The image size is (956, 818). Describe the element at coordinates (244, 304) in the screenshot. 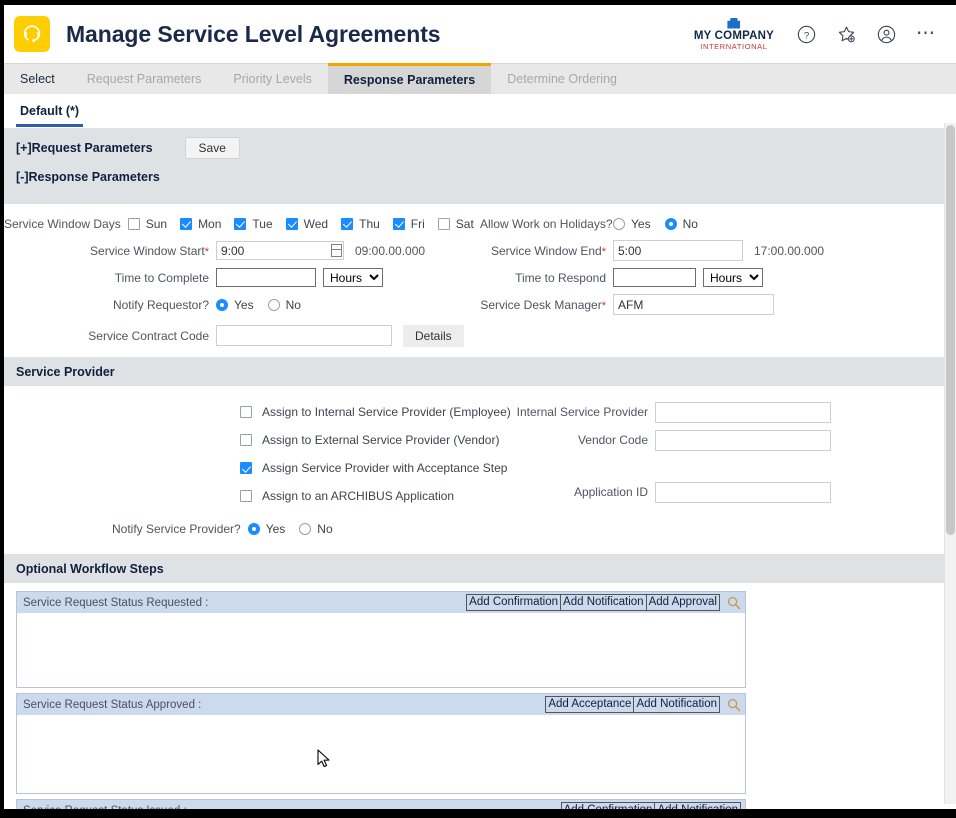

I see `notify-requestor-yes-label: Yes` at that location.